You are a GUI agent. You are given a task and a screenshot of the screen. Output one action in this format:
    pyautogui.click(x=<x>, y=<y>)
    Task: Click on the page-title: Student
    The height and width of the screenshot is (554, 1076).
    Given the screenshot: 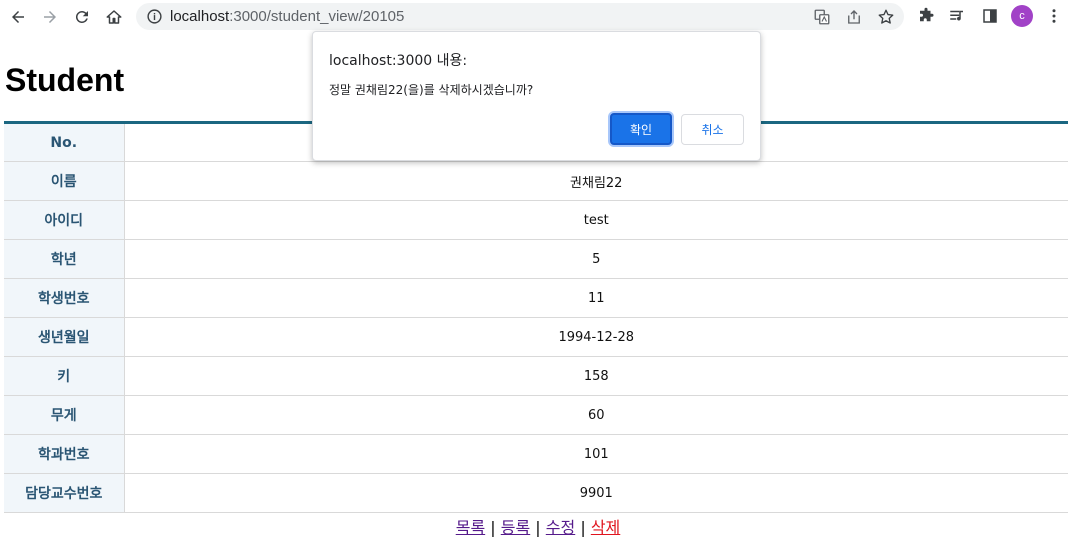 What is the action you would take?
    pyautogui.click(x=65, y=80)
    